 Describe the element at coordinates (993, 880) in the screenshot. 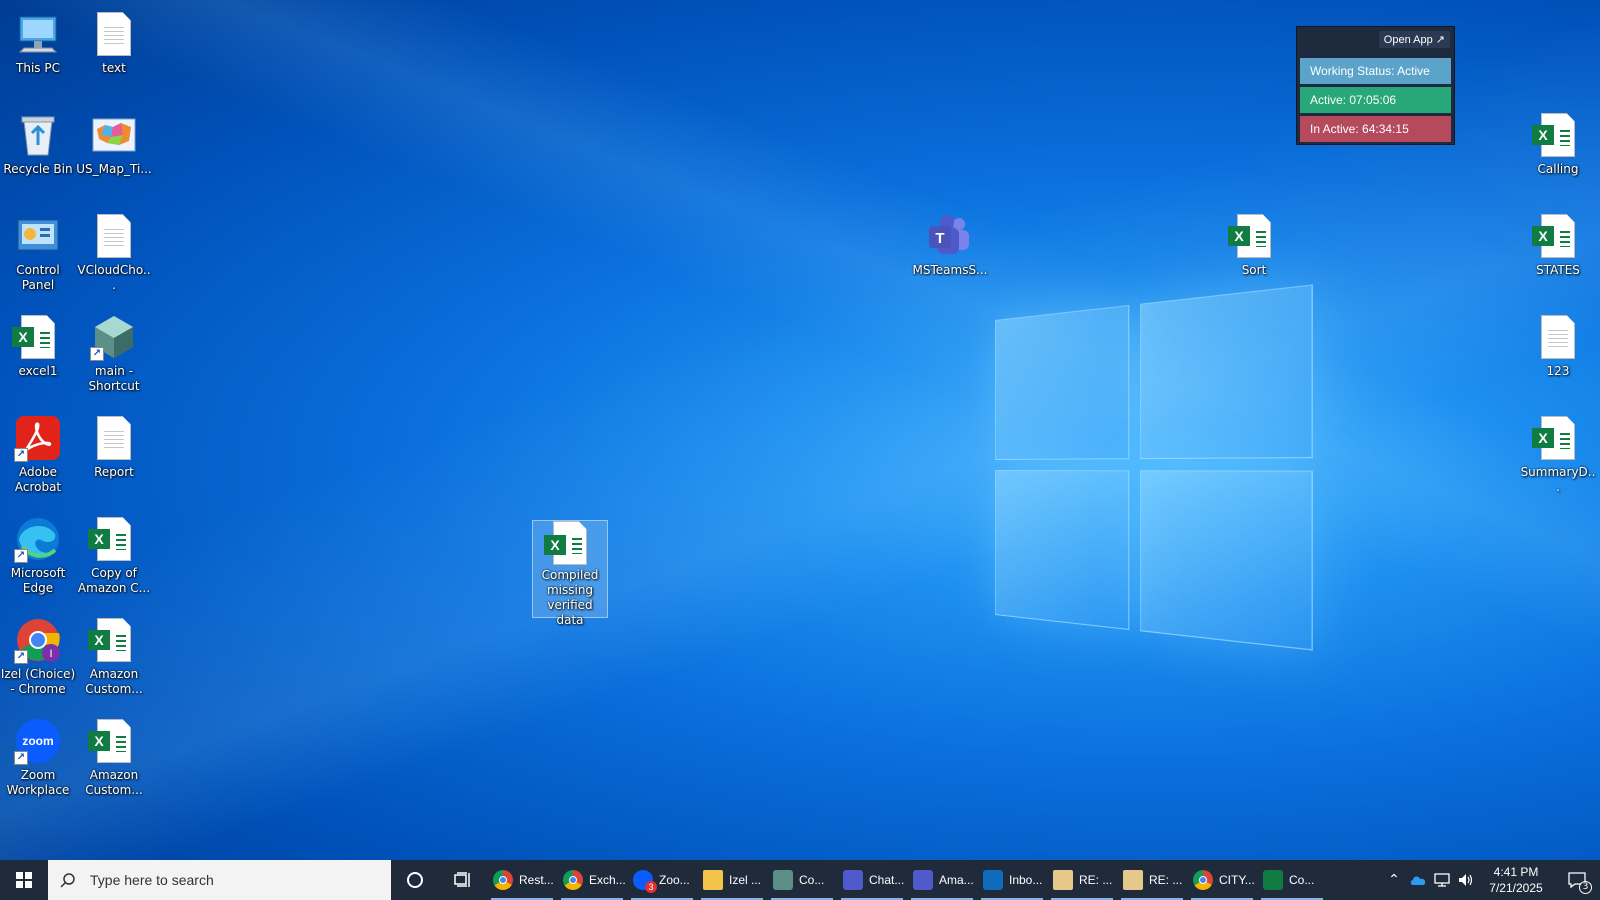

I see `outlook-icon` at that location.